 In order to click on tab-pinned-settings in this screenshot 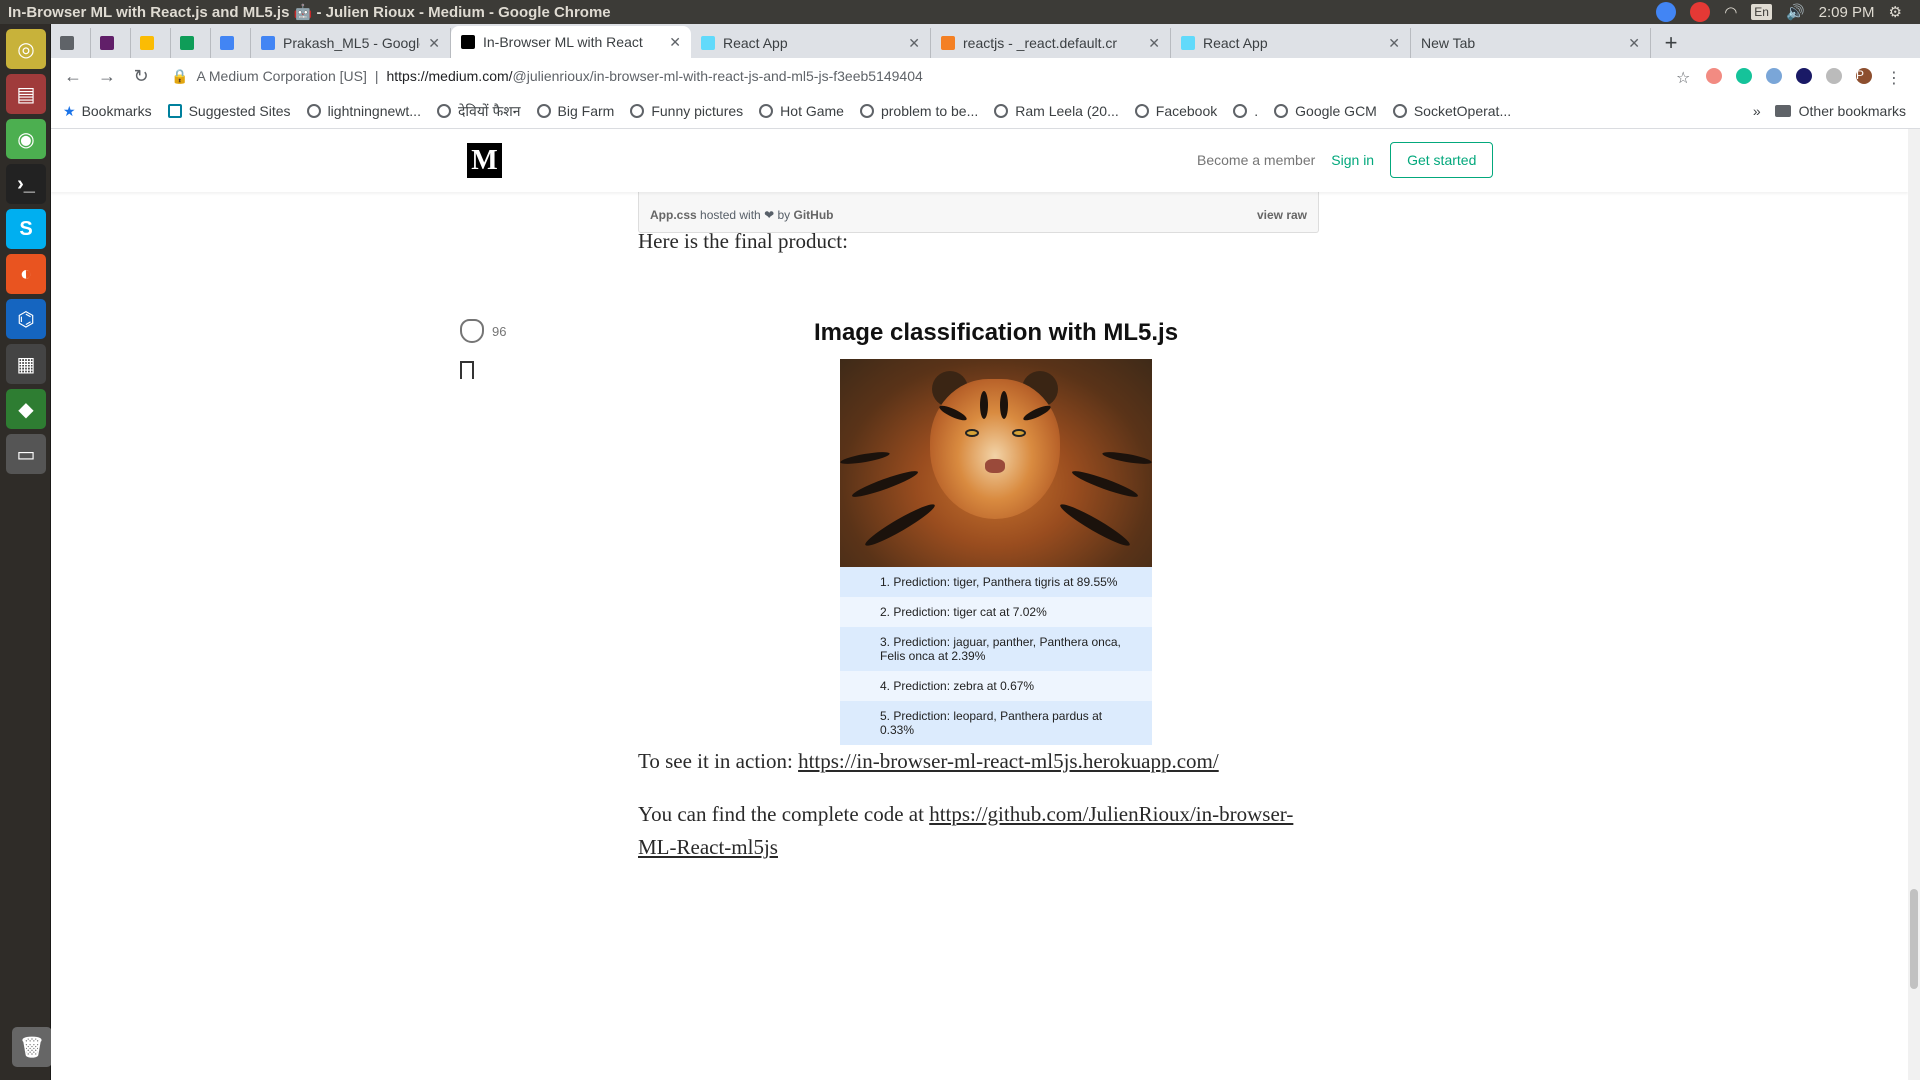, I will do `click(71, 43)`.